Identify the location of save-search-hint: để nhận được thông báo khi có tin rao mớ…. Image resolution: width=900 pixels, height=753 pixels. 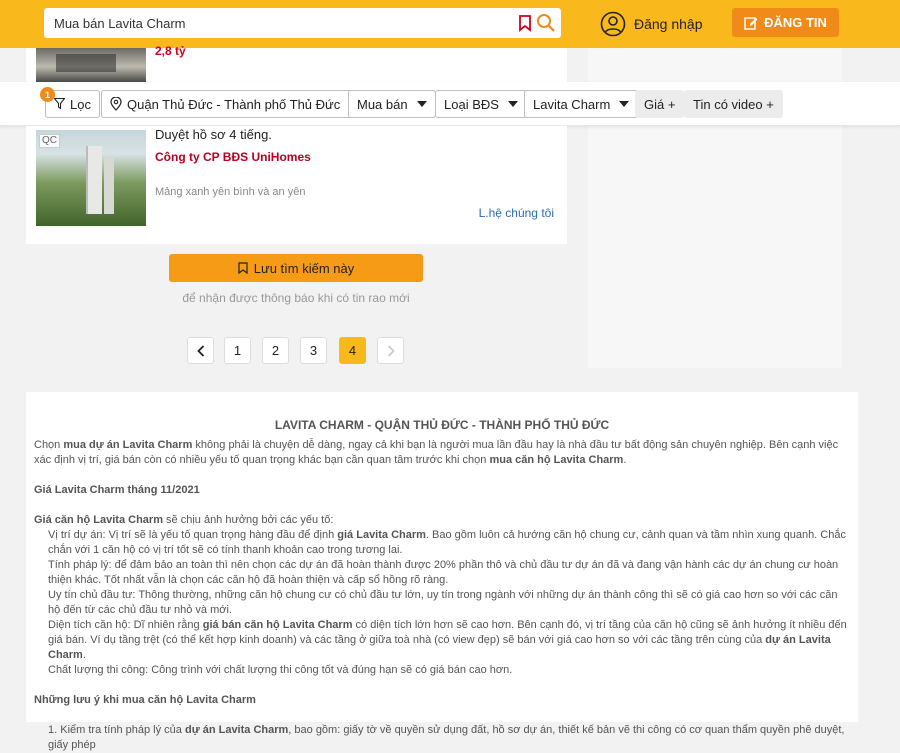
(296, 298).